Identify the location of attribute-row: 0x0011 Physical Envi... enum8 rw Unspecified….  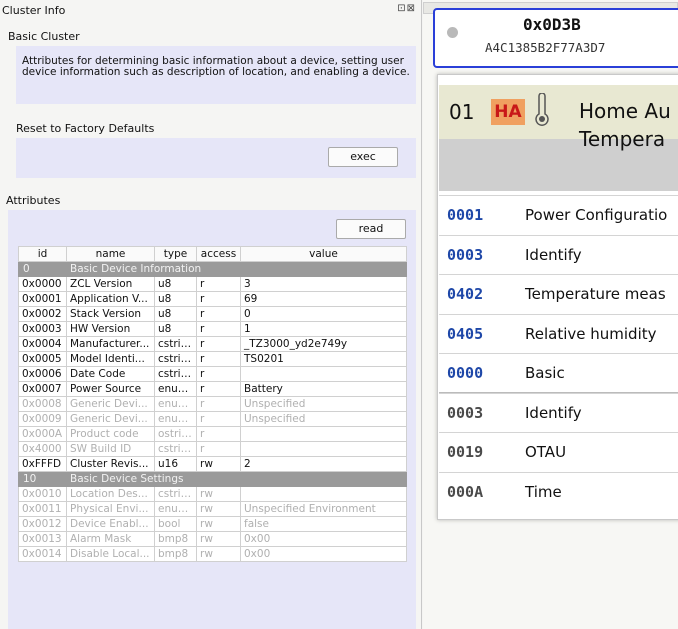
(212, 509).